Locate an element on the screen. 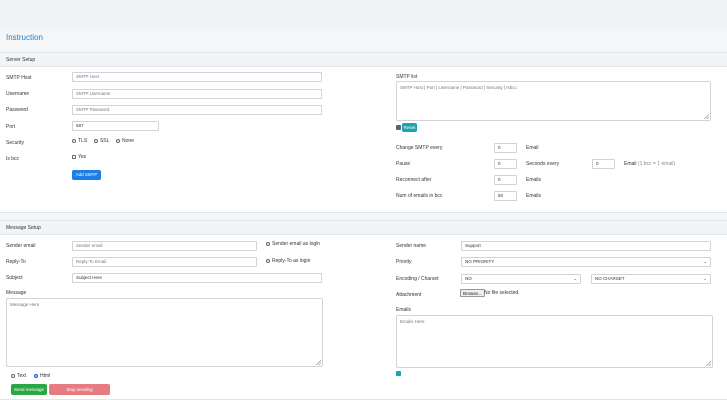  top-band is located at coordinates (363, 14).